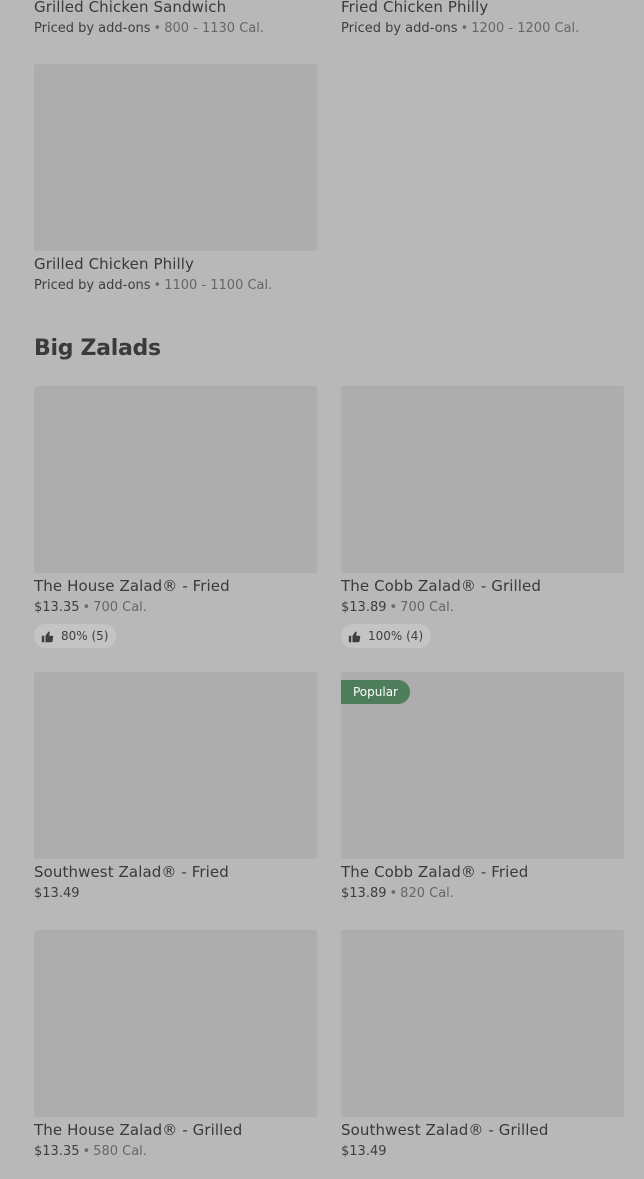  I want to click on item-calories: 580 Cal., so click(120, 1151).